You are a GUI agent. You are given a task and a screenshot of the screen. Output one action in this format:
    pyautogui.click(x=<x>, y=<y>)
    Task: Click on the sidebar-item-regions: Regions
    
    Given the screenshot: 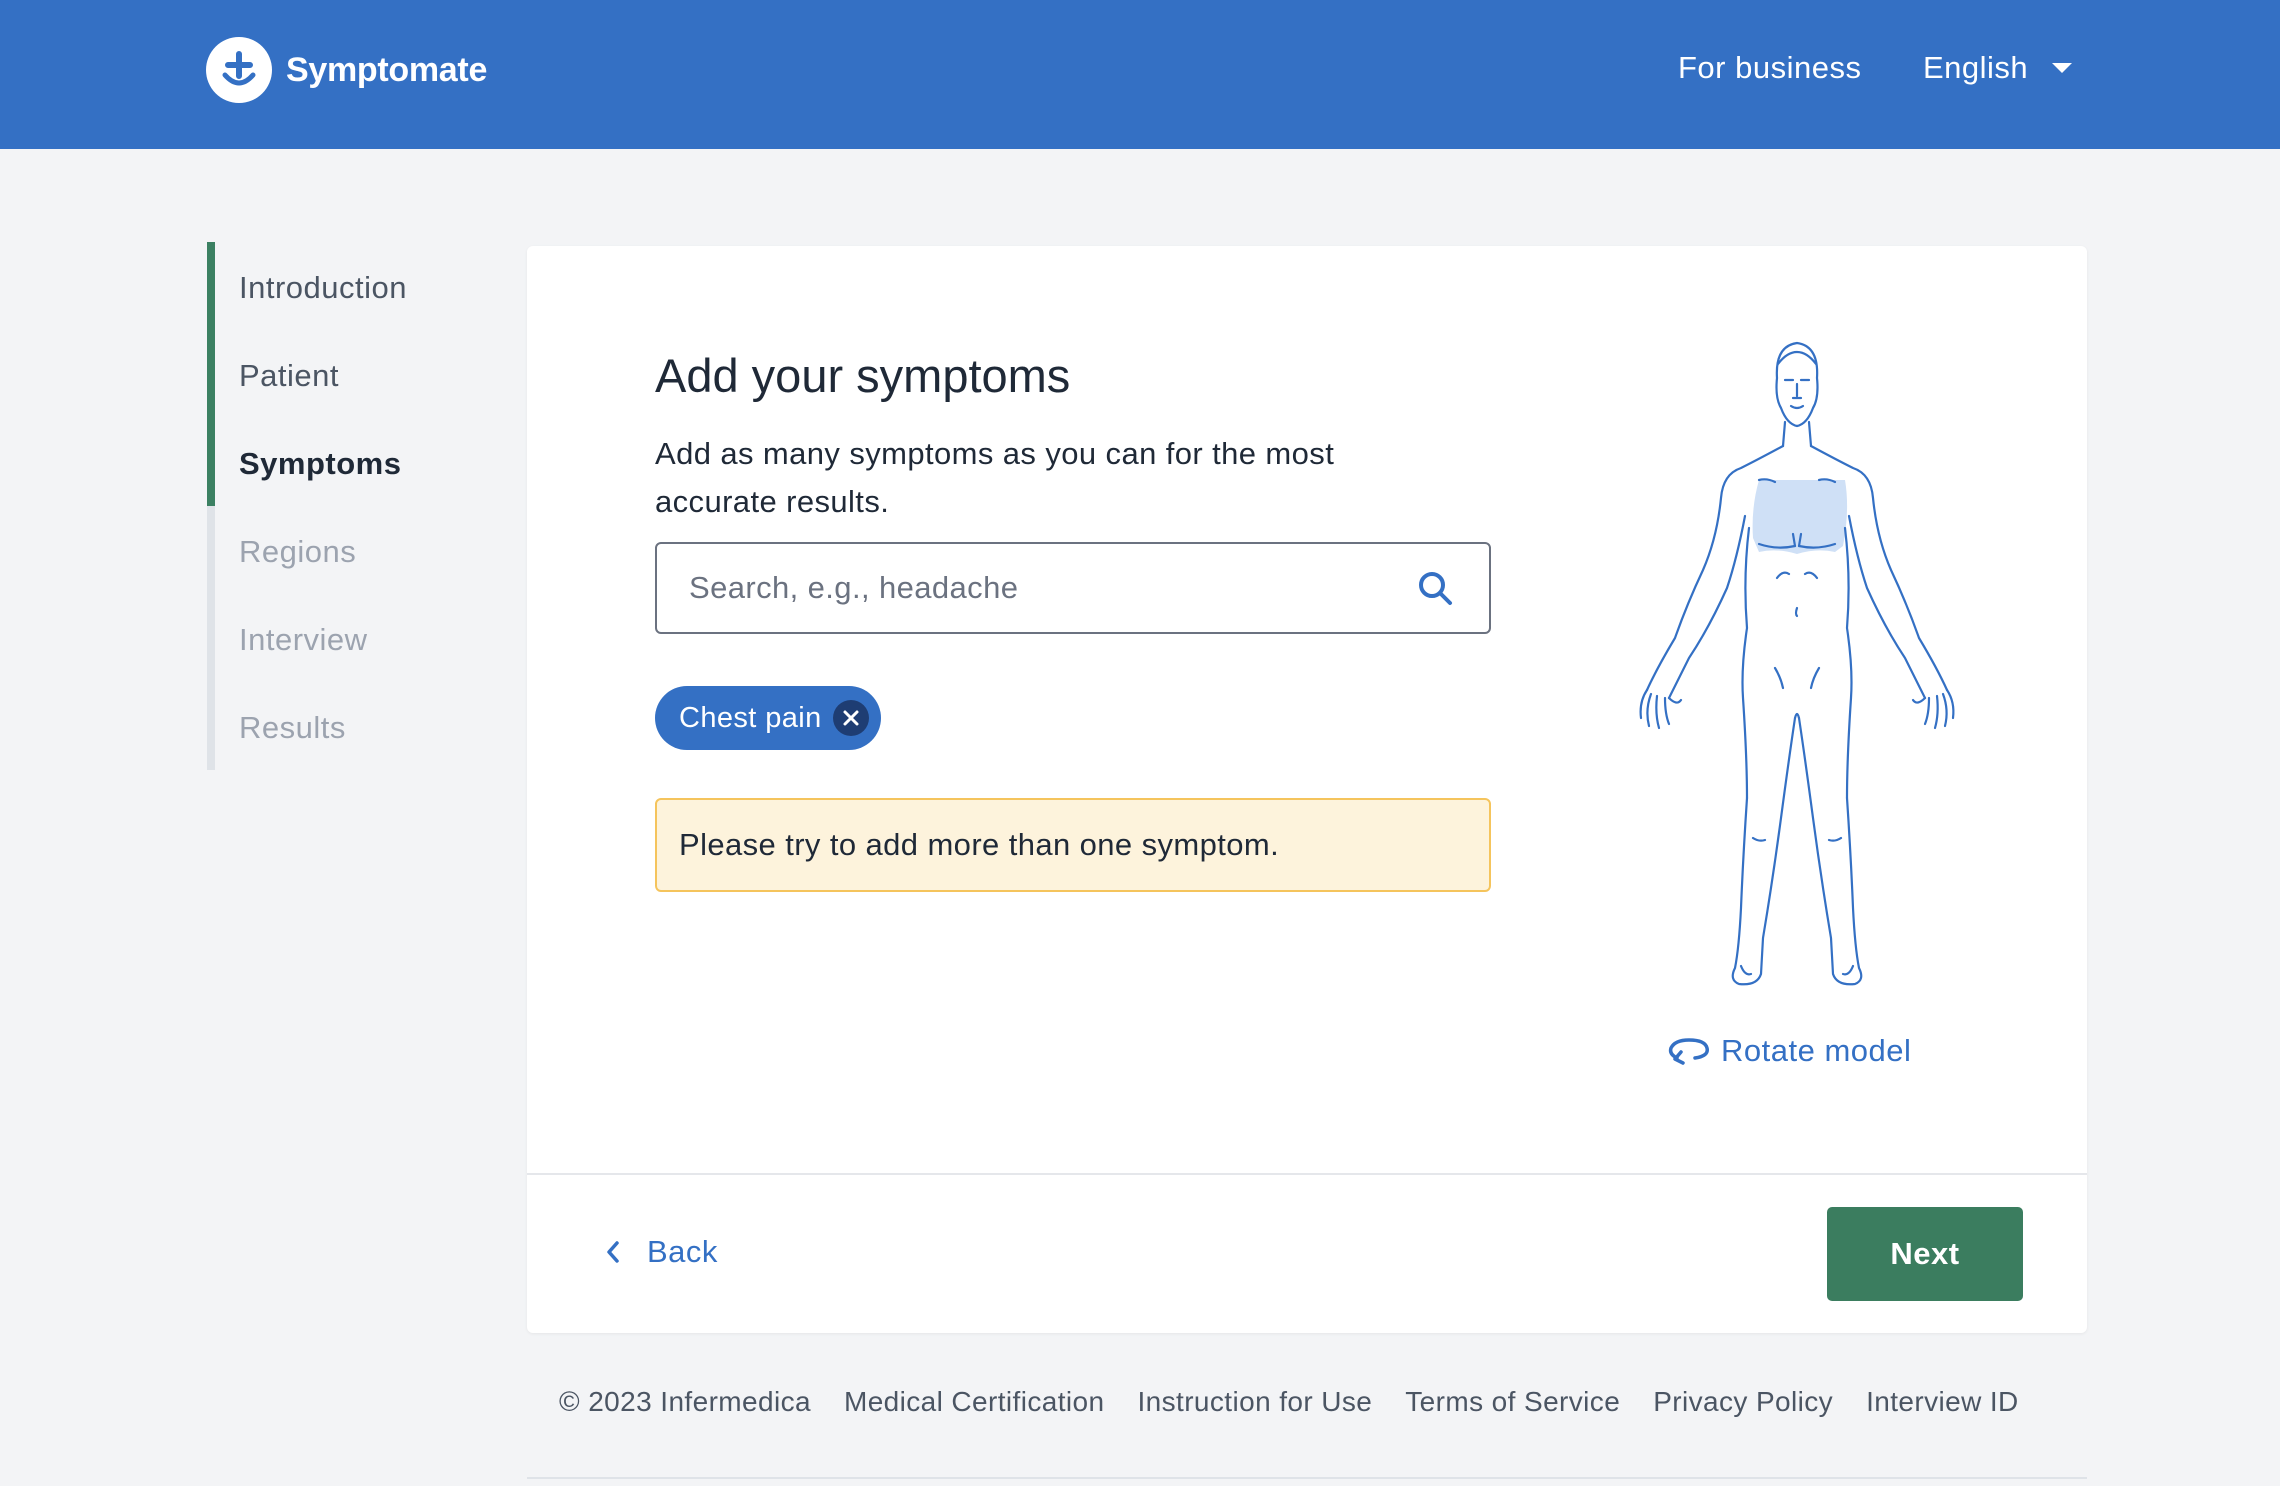 What is the action you would take?
    pyautogui.click(x=298, y=551)
    